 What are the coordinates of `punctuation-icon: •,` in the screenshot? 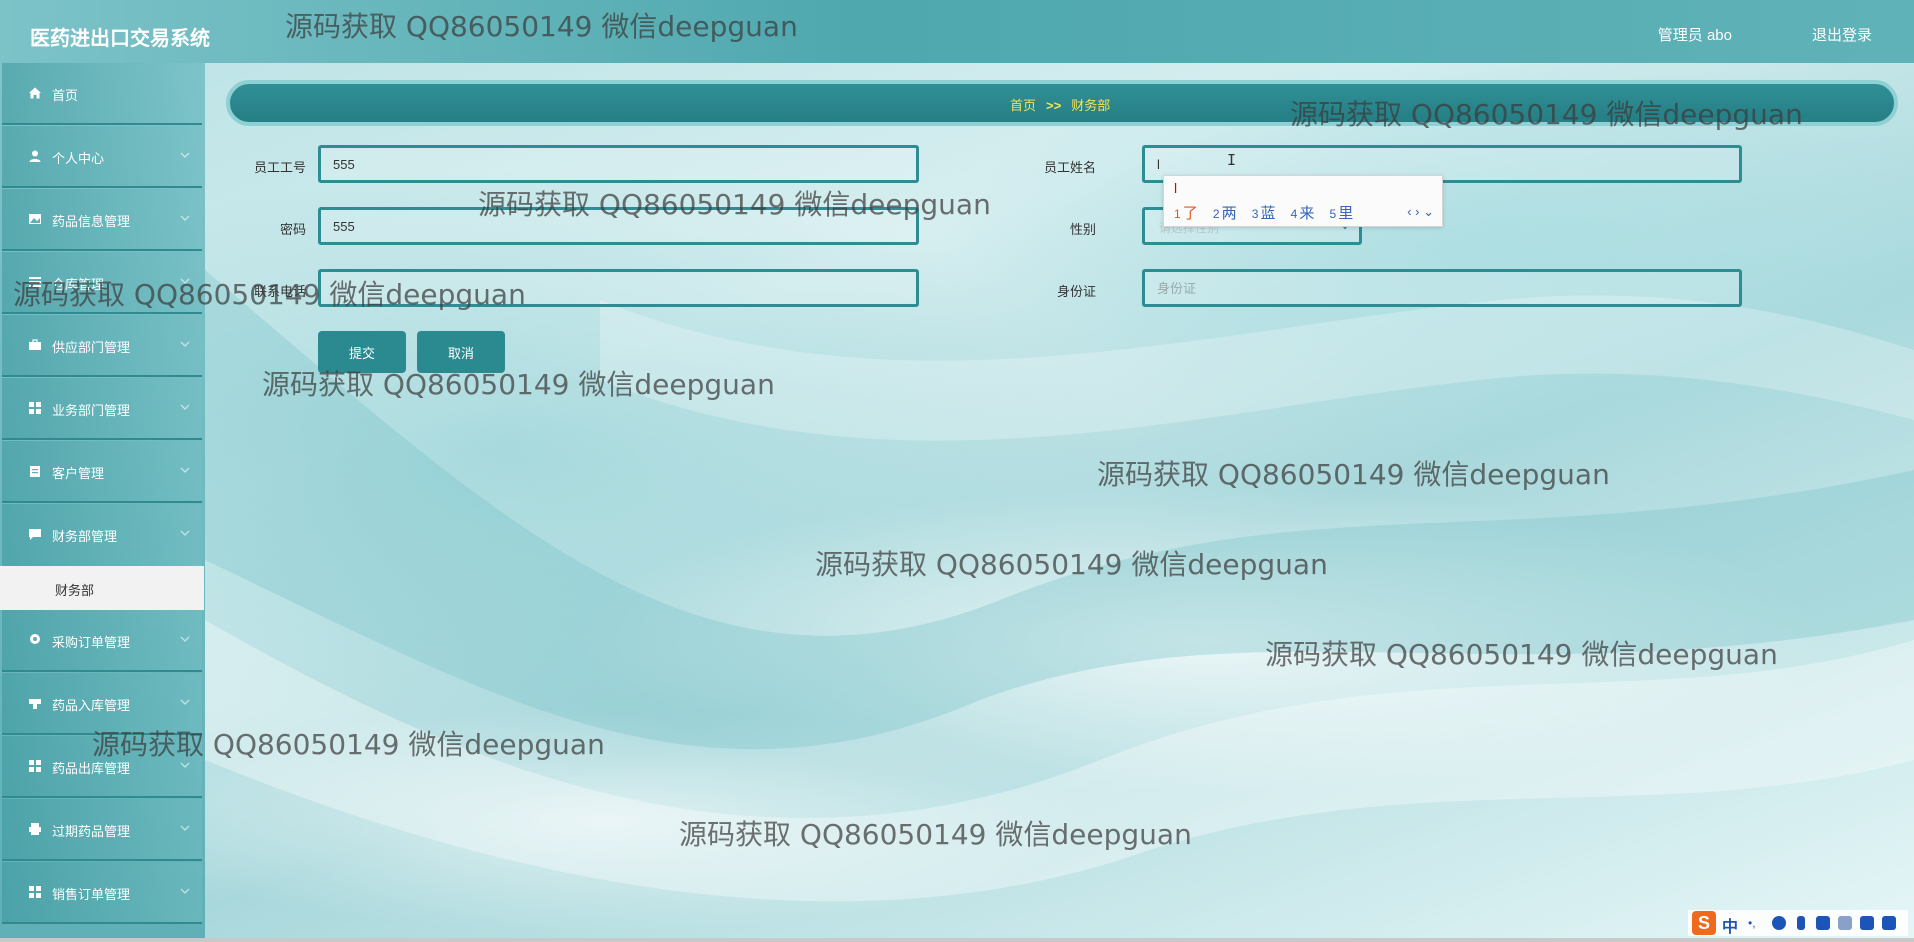 It's located at (1755, 923).